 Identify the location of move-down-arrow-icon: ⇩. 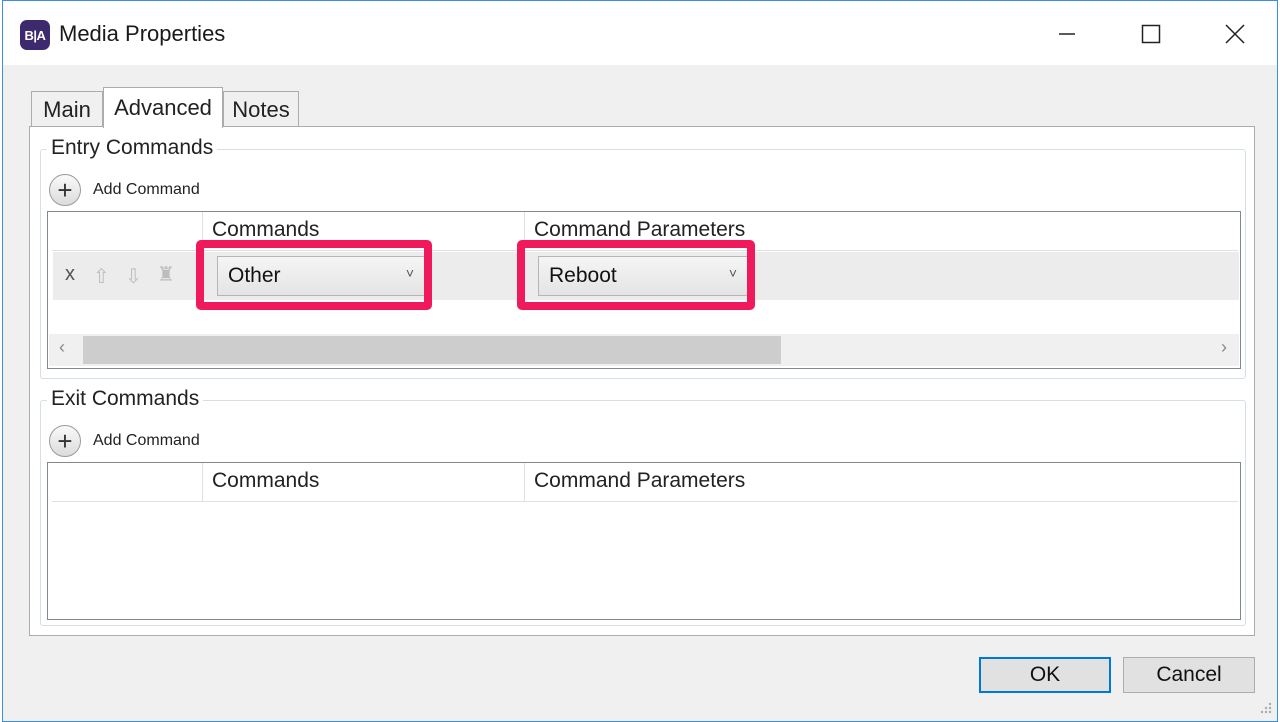
(133, 276).